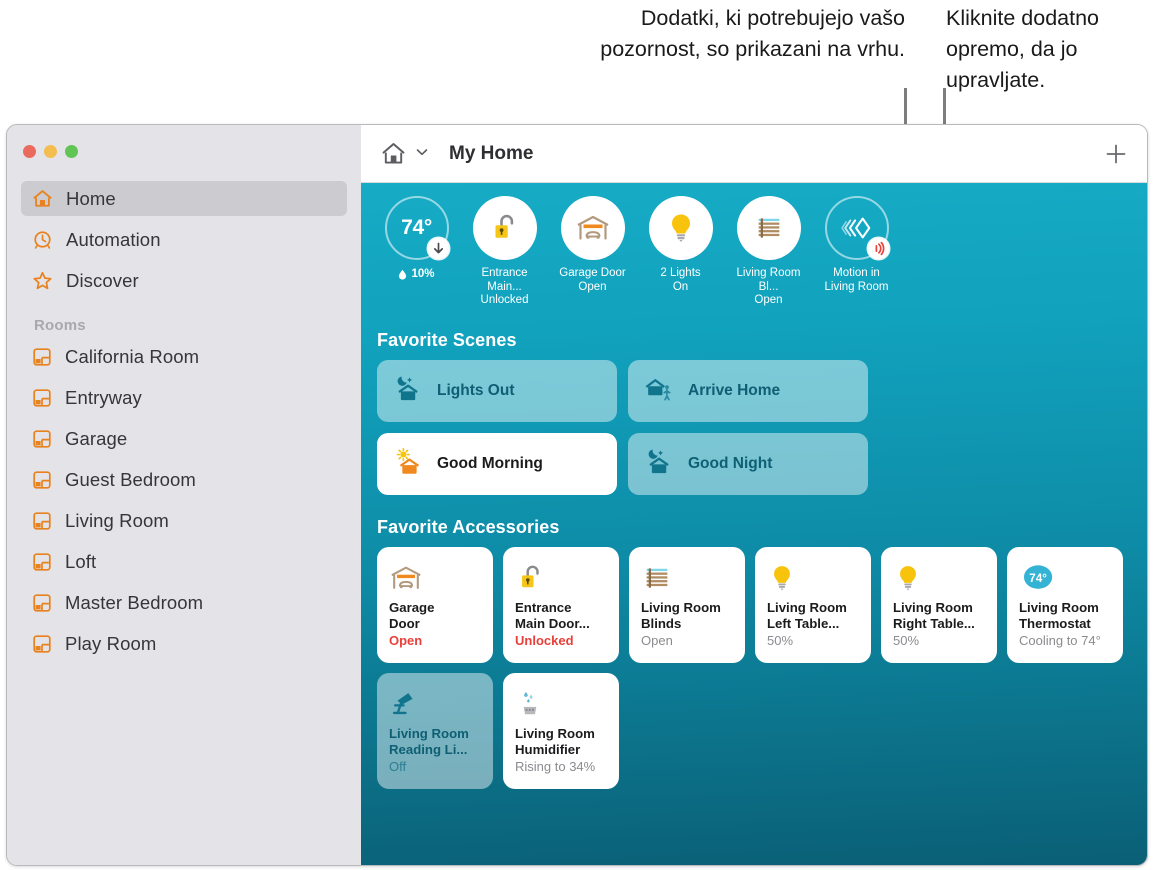  Describe the element at coordinates (447, 339) in the screenshot. I see `section-title-scenes: Favorite Scenes` at that location.